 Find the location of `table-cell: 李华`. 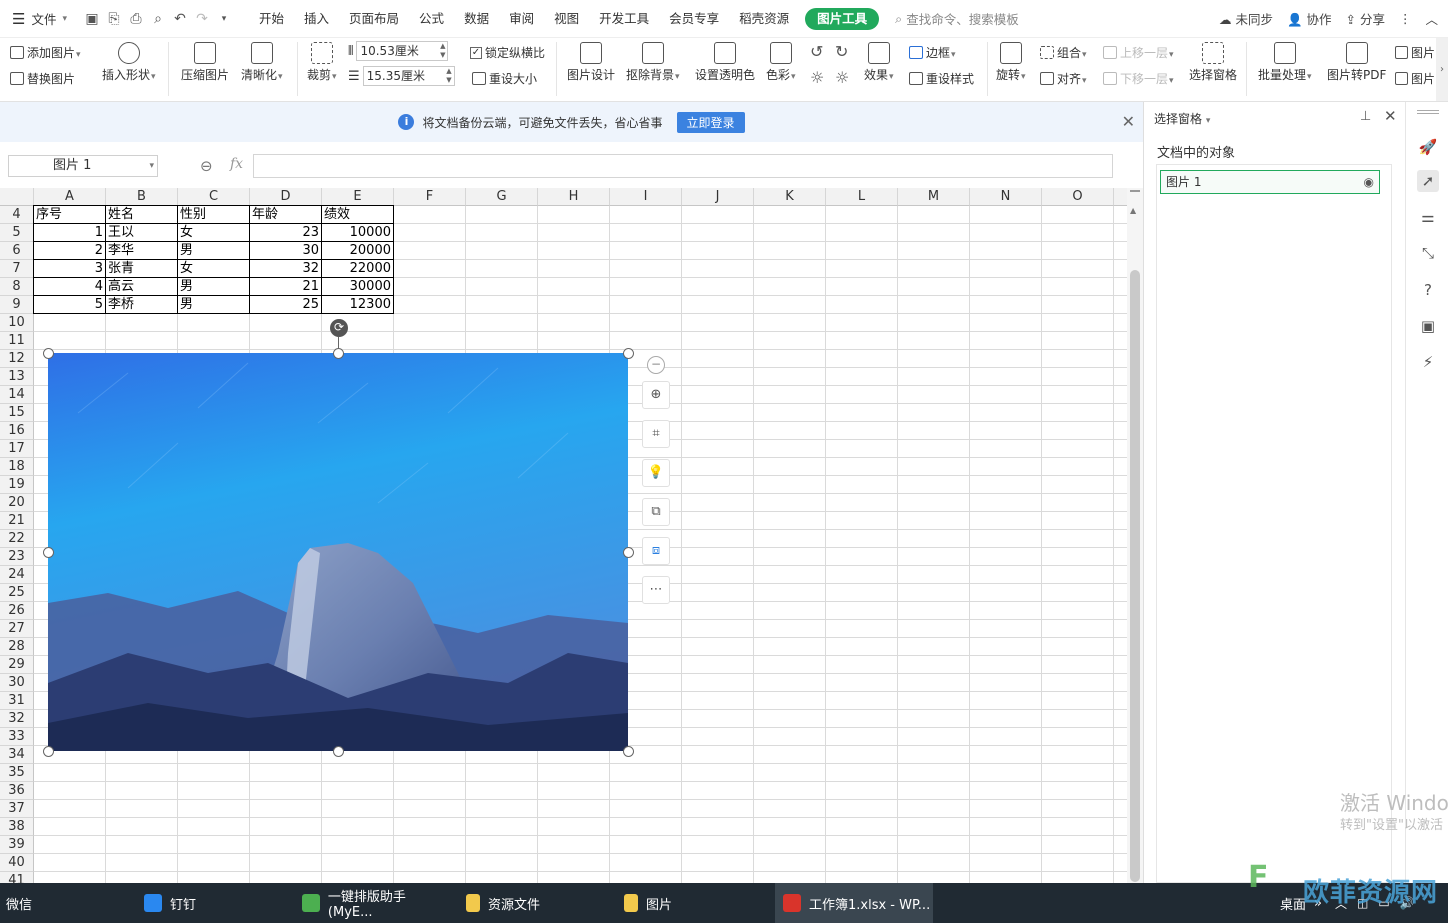

table-cell: 李华 is located at coordinates (141, 251).